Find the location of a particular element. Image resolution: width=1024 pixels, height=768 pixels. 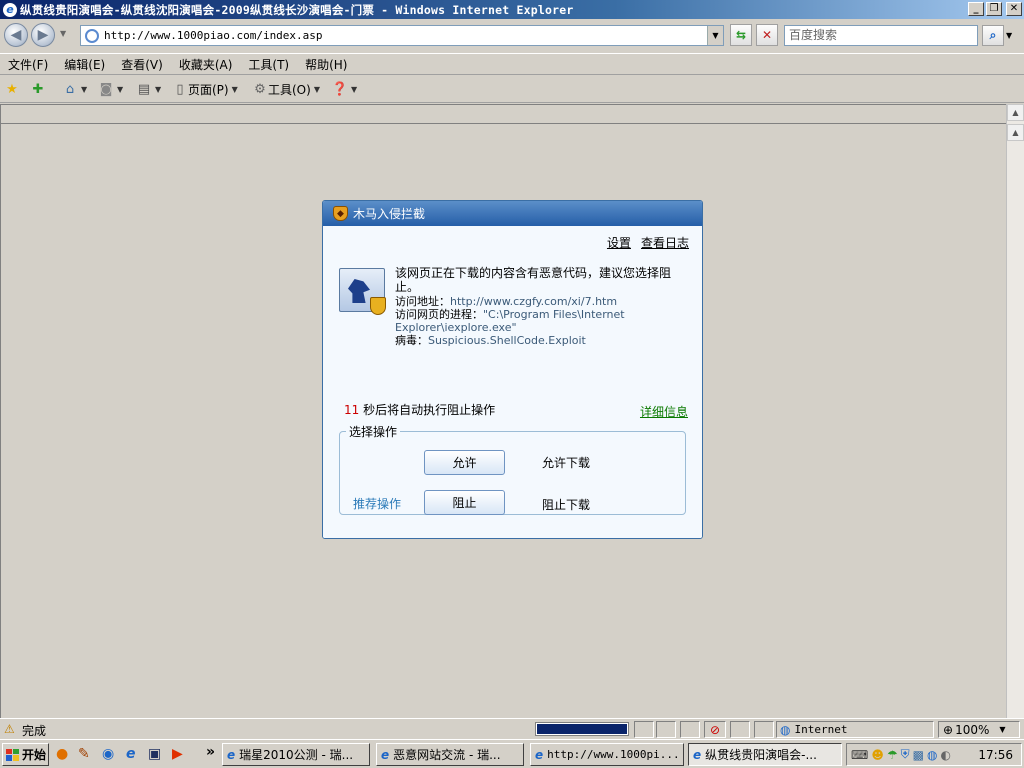

dialog-links: 设置 查看日志 is located at coordinates (648, 242).